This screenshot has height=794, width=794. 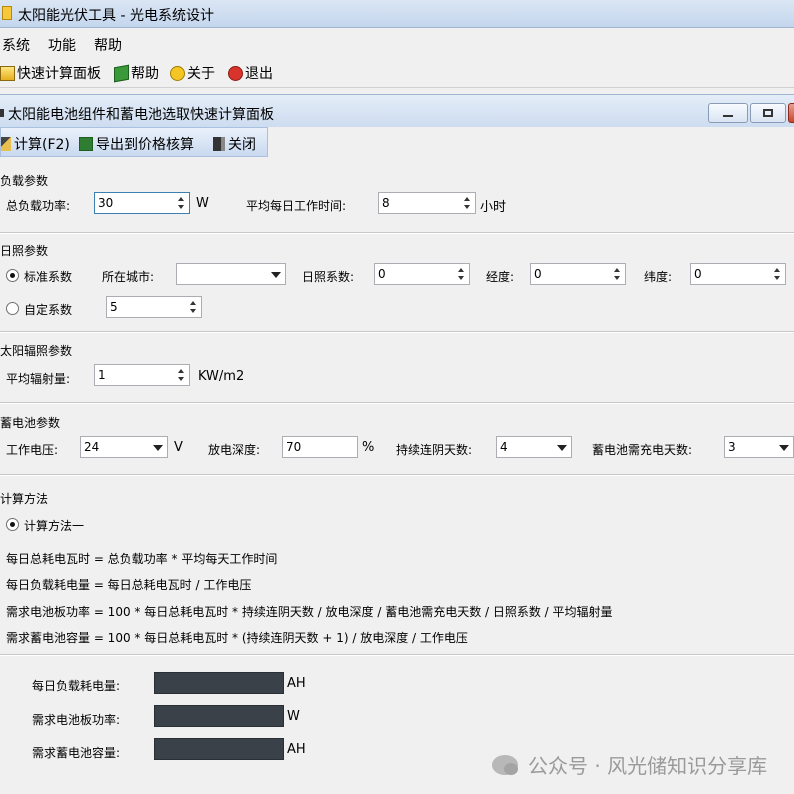 I want to click on total-power-label: 总负载功率:, so click(x=38, y=206).